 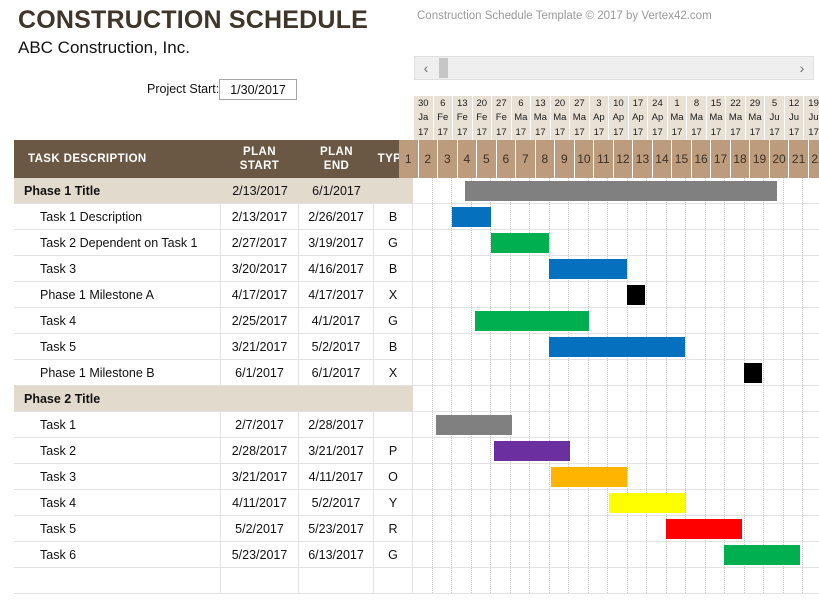 What do you see at coordinates (117, 216) in the screenshot?
I see `cell-task-description: Task 1 Description` at bounding box center [117, 216].